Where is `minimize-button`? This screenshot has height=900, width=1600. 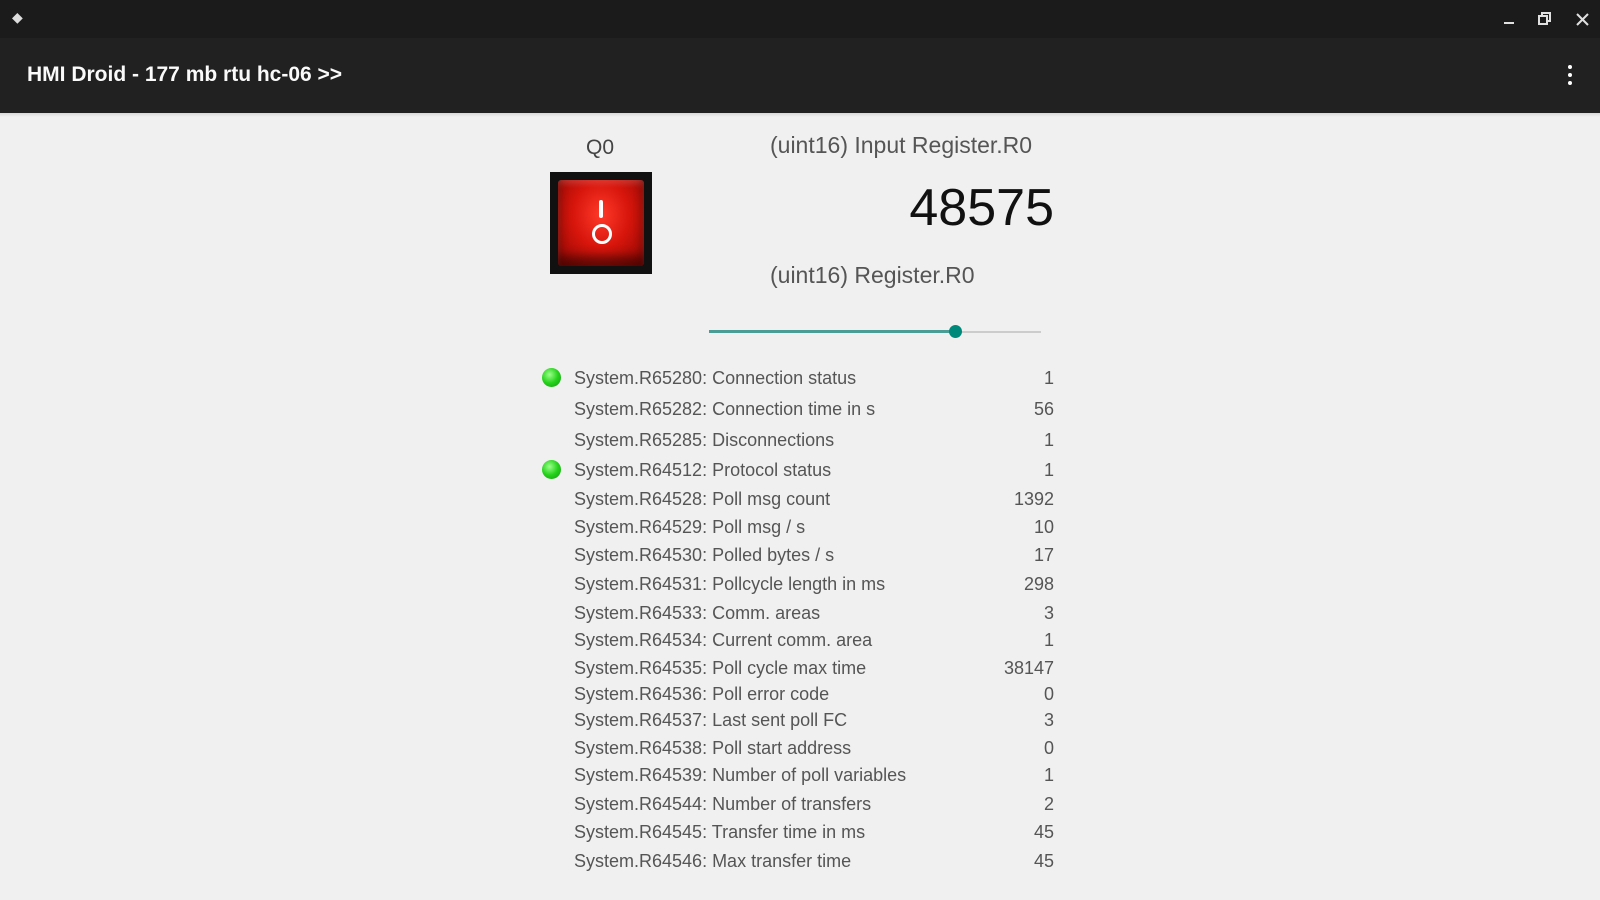
minimize-button is located at coordinates (1509, 19).